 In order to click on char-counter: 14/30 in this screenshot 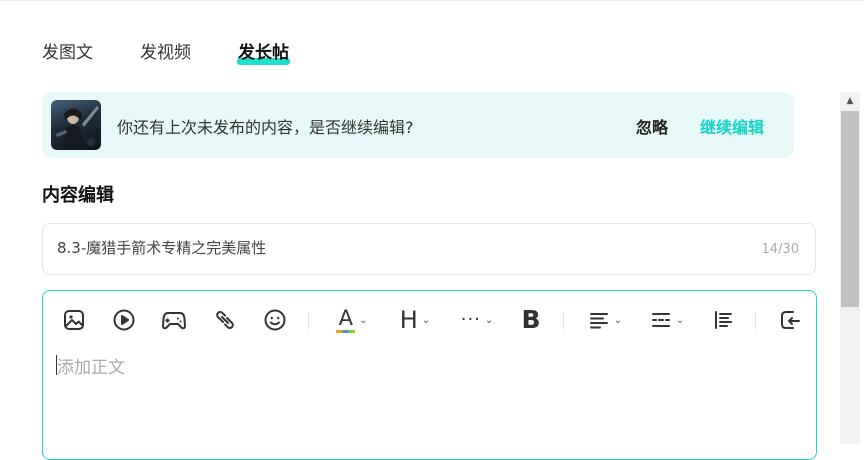, I will do `click(780, 249)`.